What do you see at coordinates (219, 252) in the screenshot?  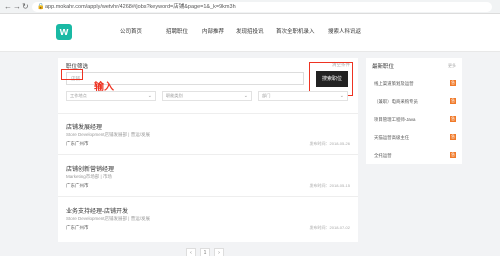 I see `next-page-button: ›` at bounding box center [219, 252].